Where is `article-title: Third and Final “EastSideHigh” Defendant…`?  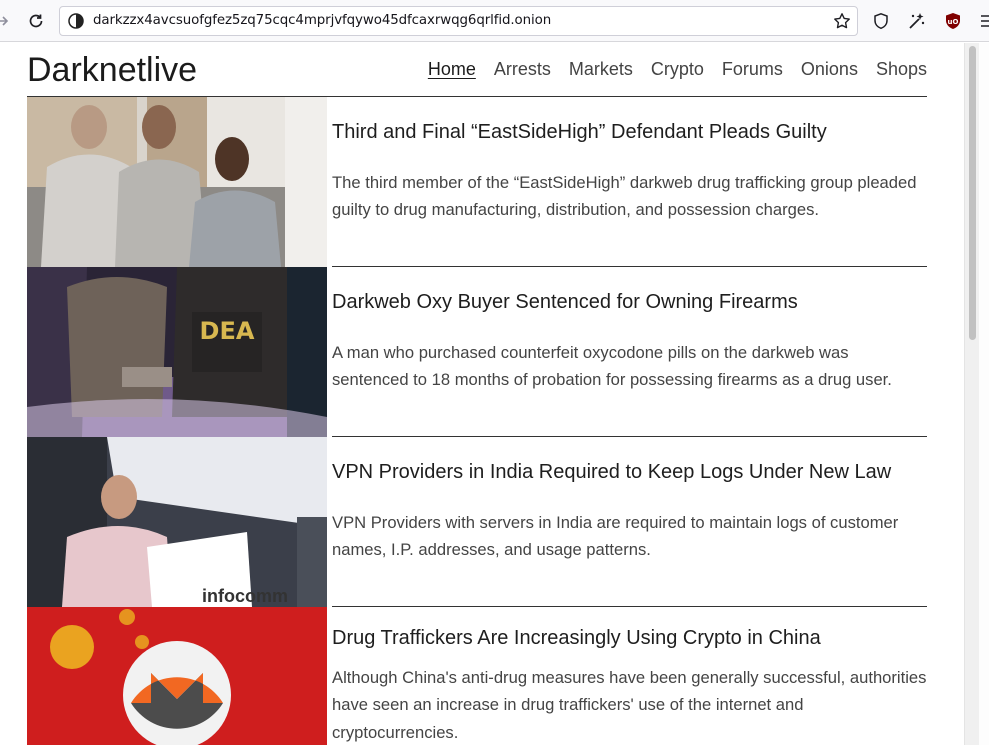
article-title: Third and Final “EastSideHigh” Defendant… is located at coordinates (579, 132).